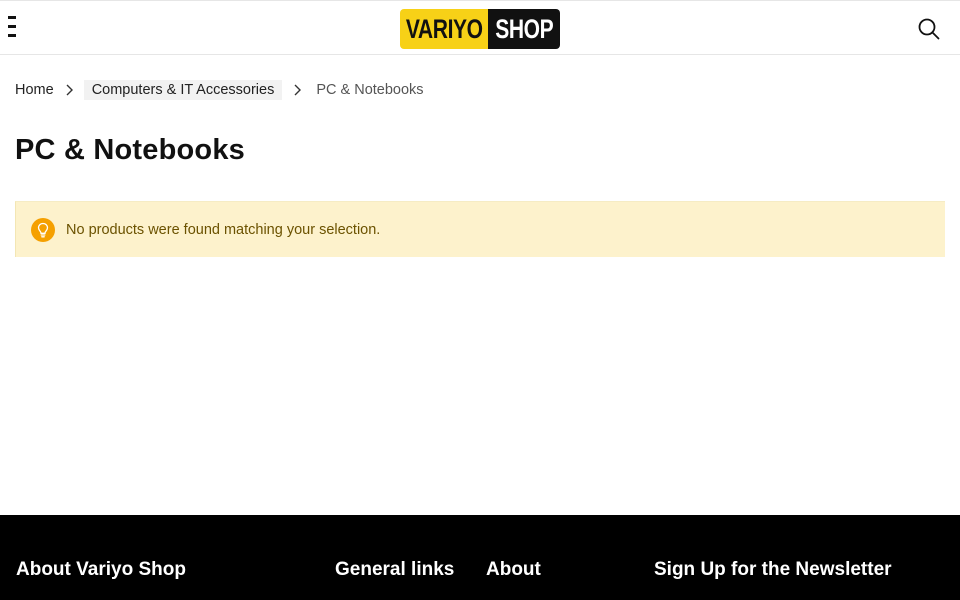 This screenshot has width=960, height=600. What do you see at coordinates (513, 569) in the screenshot?
I see `footer-heading-about: About` at bounding box center [513, 569].